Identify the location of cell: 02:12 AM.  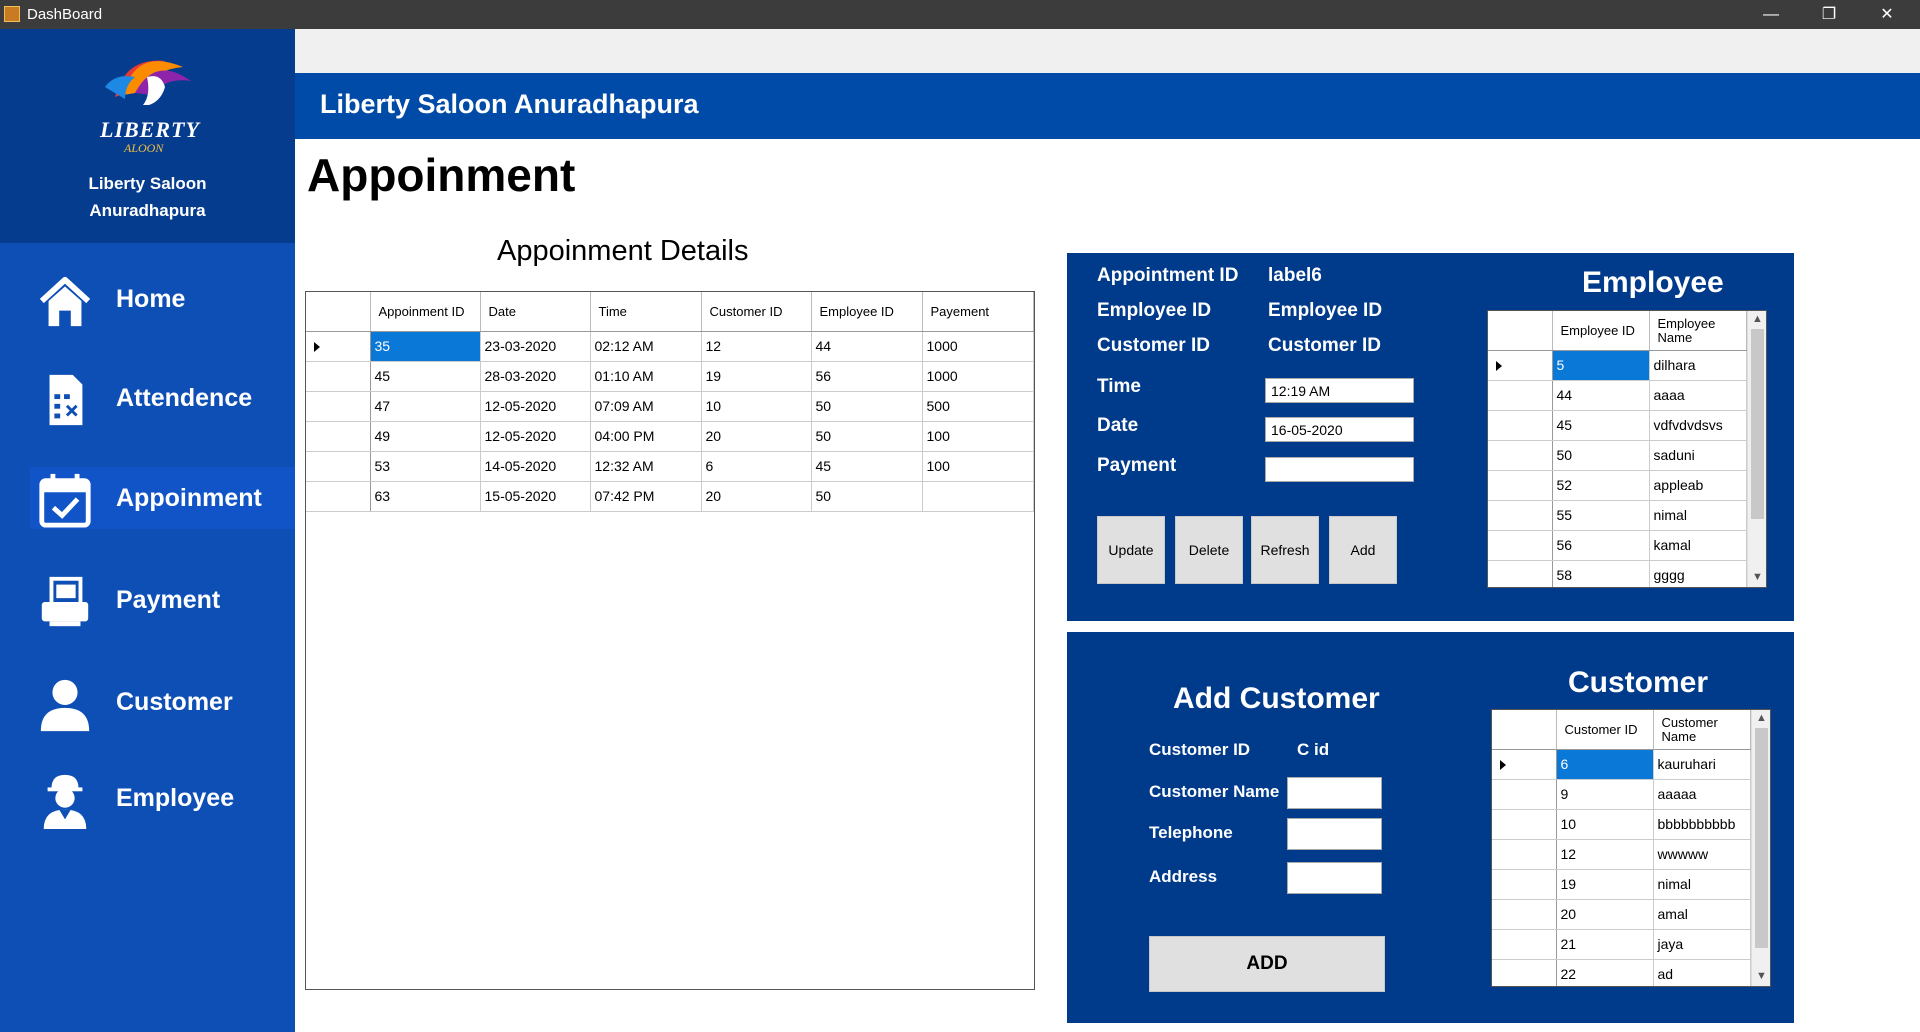
(646, 346).